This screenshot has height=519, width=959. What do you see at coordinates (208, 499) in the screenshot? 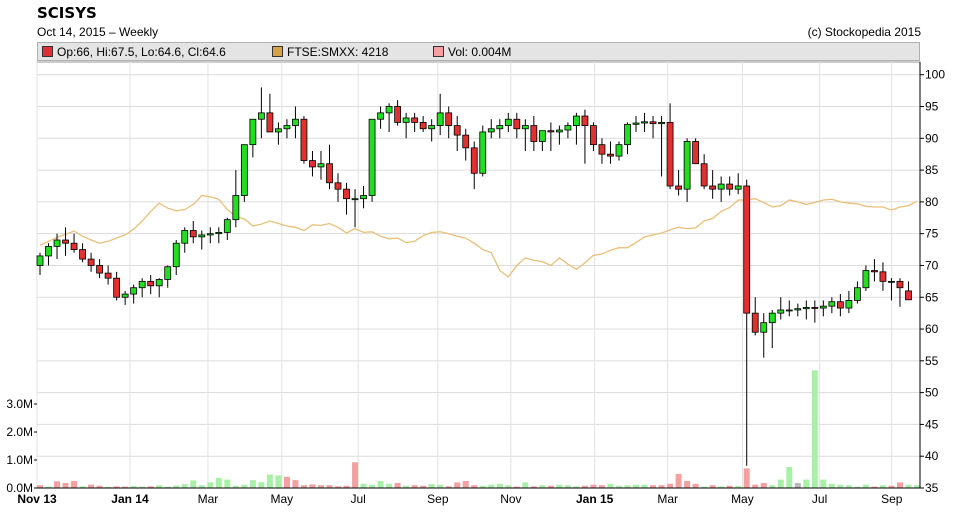
I see `x-tick-label-2: Mar` at bounding box center [208, 499].